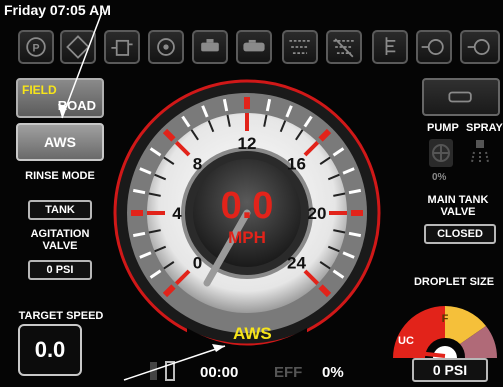 The height and width of the screenshot is (387, 503). Describe the element at coordinates (296, 262) in the screenshot. I see `gauge-tick-label: 24` at that location.